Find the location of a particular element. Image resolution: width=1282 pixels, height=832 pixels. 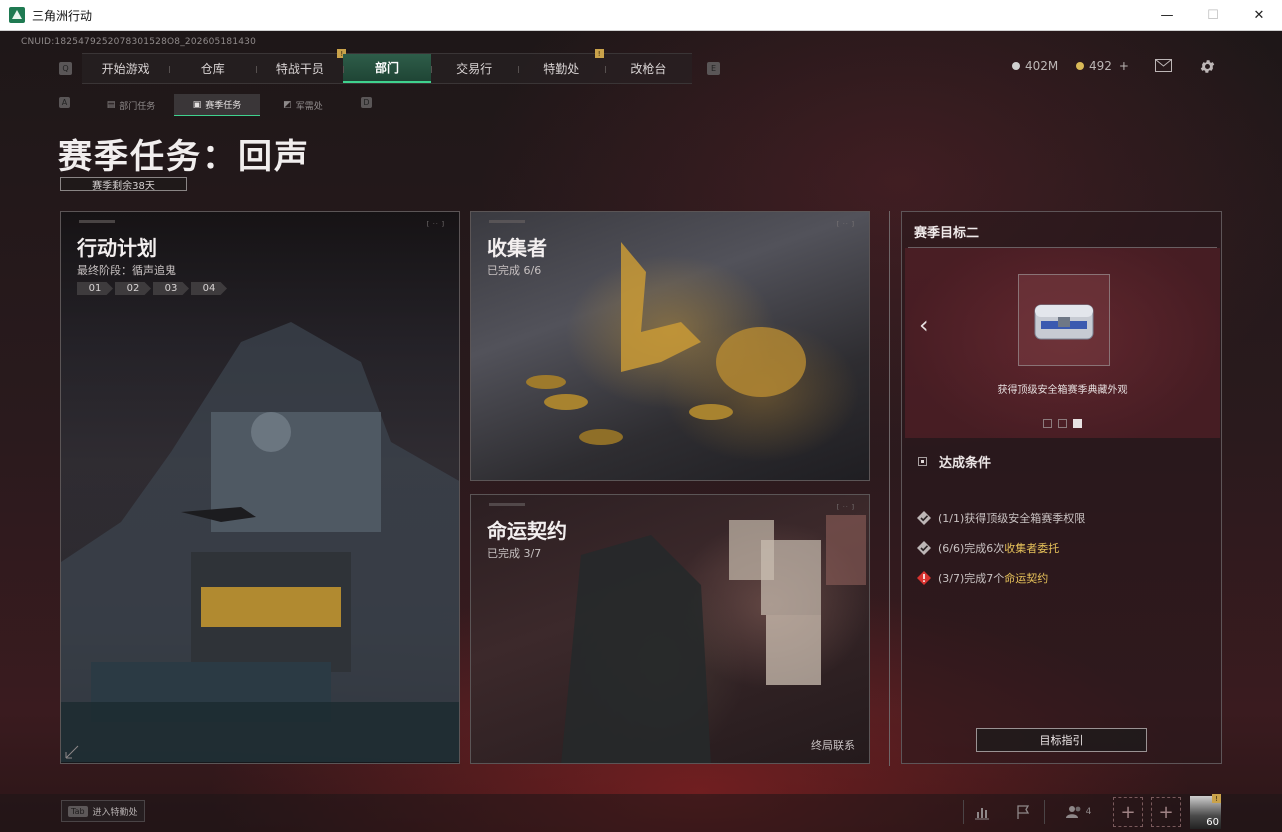

card-fate-contract: [ ·· ] 命运契约 已完成 3/7 终局联系 is located at coordinates (670, 629).